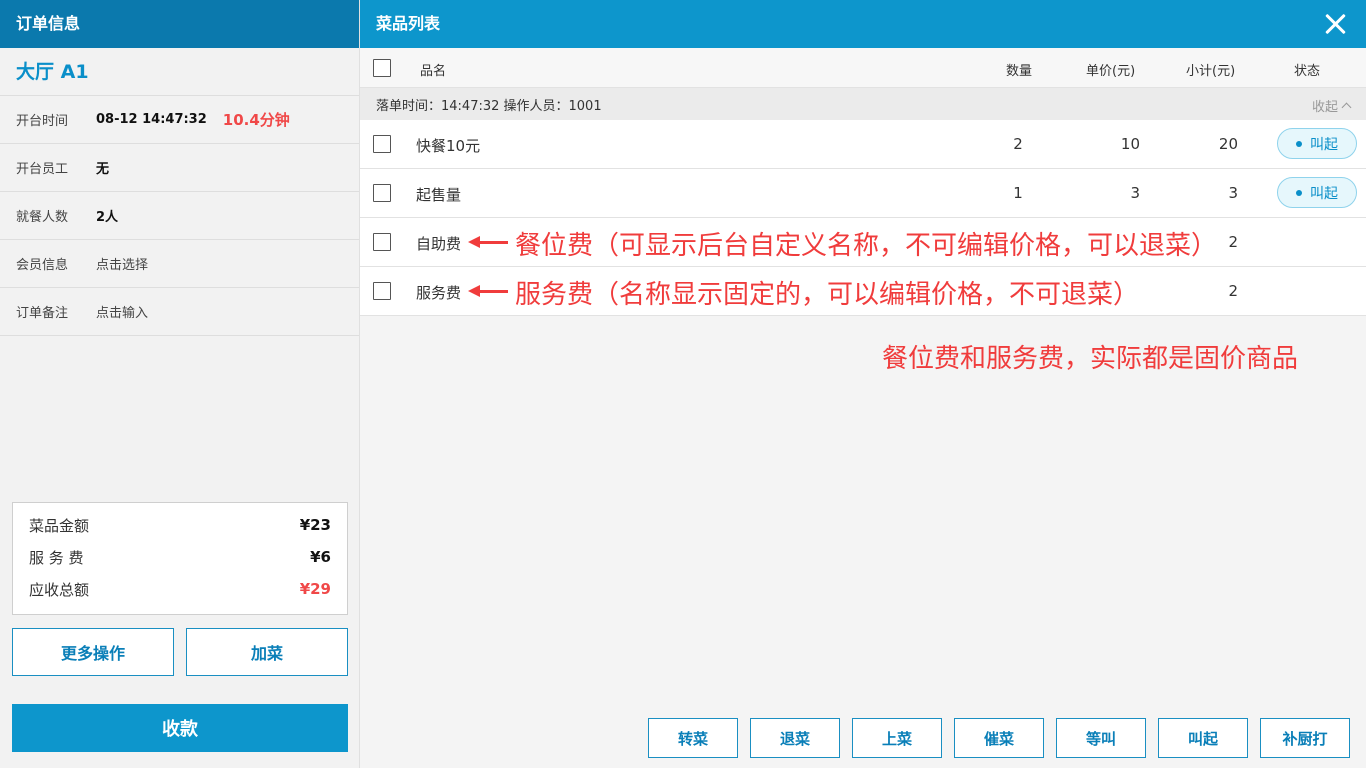 The width and height of the screenshot is (1366, 768). I want to click on column-name: 品名, so click(433, 71).